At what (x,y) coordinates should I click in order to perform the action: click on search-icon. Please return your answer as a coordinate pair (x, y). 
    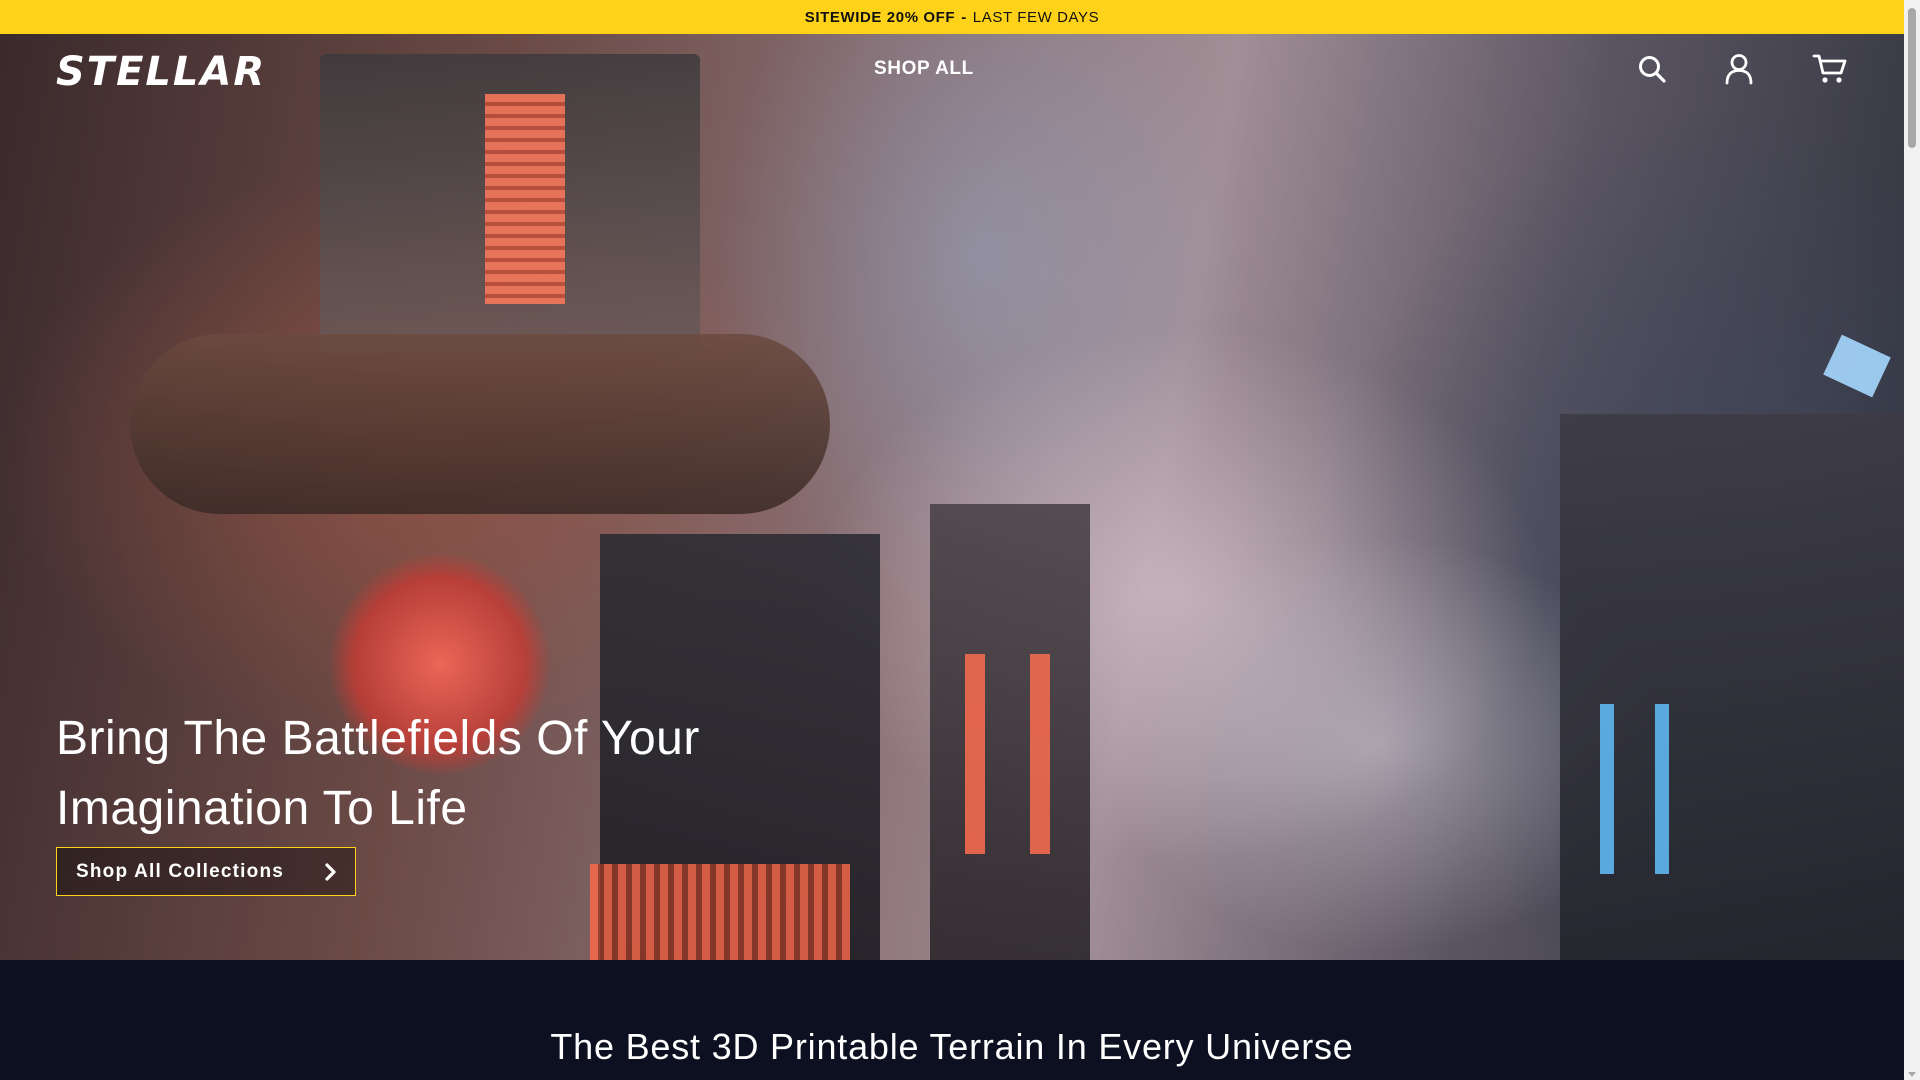
    Looking at the image, I should click on (1652, 71).